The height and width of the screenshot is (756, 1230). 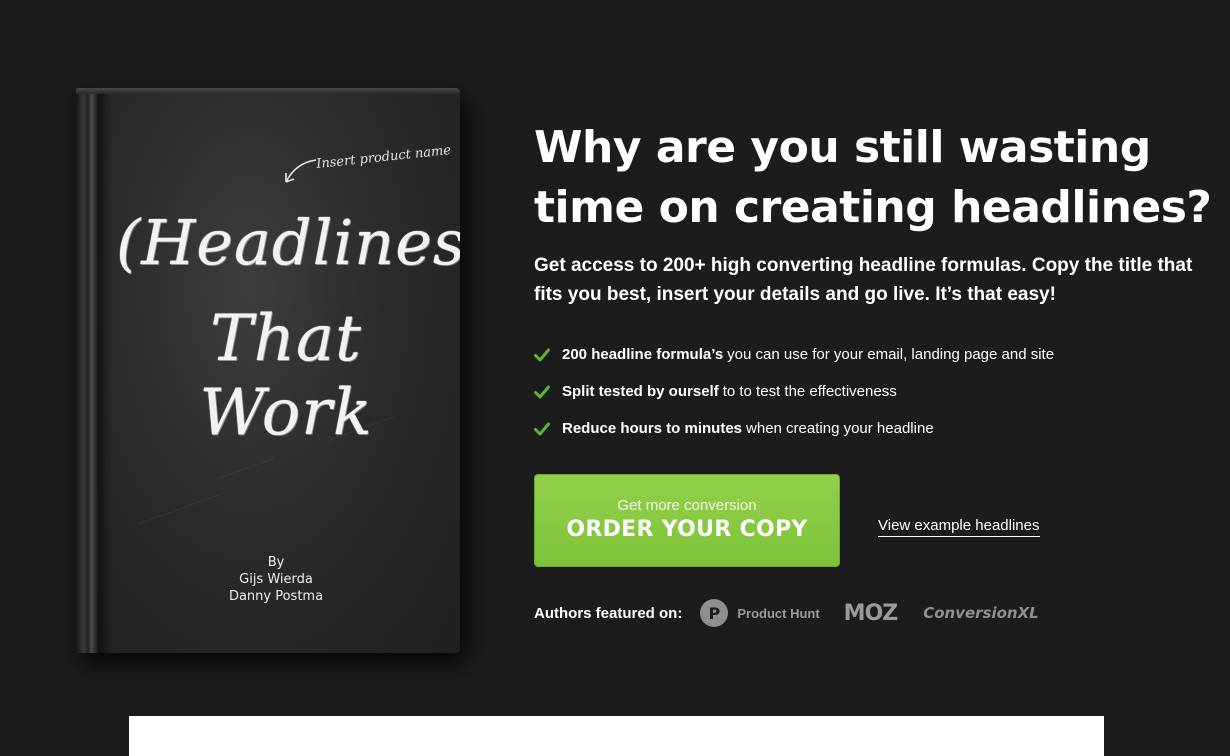 What do you see at coordinates (687, 505) in the screenshot?
I see `order-button-subtext: Get more conversion` at bounding box center [687, 505].